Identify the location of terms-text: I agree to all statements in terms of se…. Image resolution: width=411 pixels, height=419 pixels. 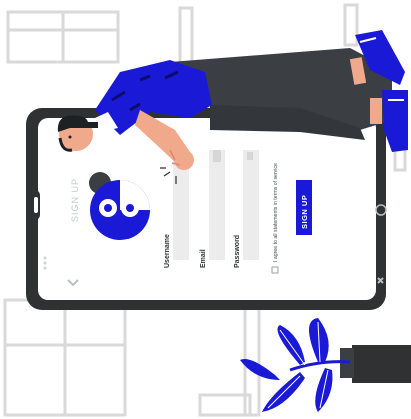
(276, 212).